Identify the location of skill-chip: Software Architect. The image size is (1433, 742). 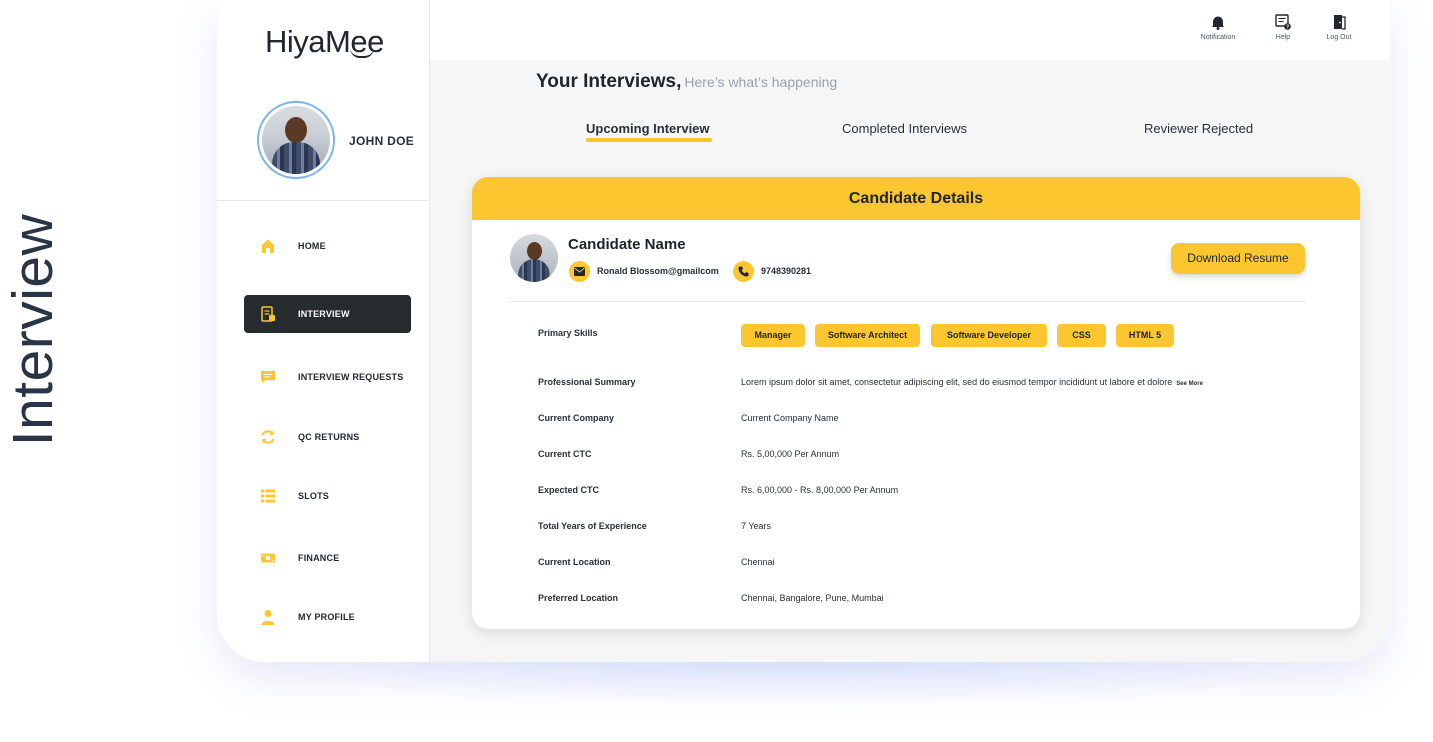
(867, 335).